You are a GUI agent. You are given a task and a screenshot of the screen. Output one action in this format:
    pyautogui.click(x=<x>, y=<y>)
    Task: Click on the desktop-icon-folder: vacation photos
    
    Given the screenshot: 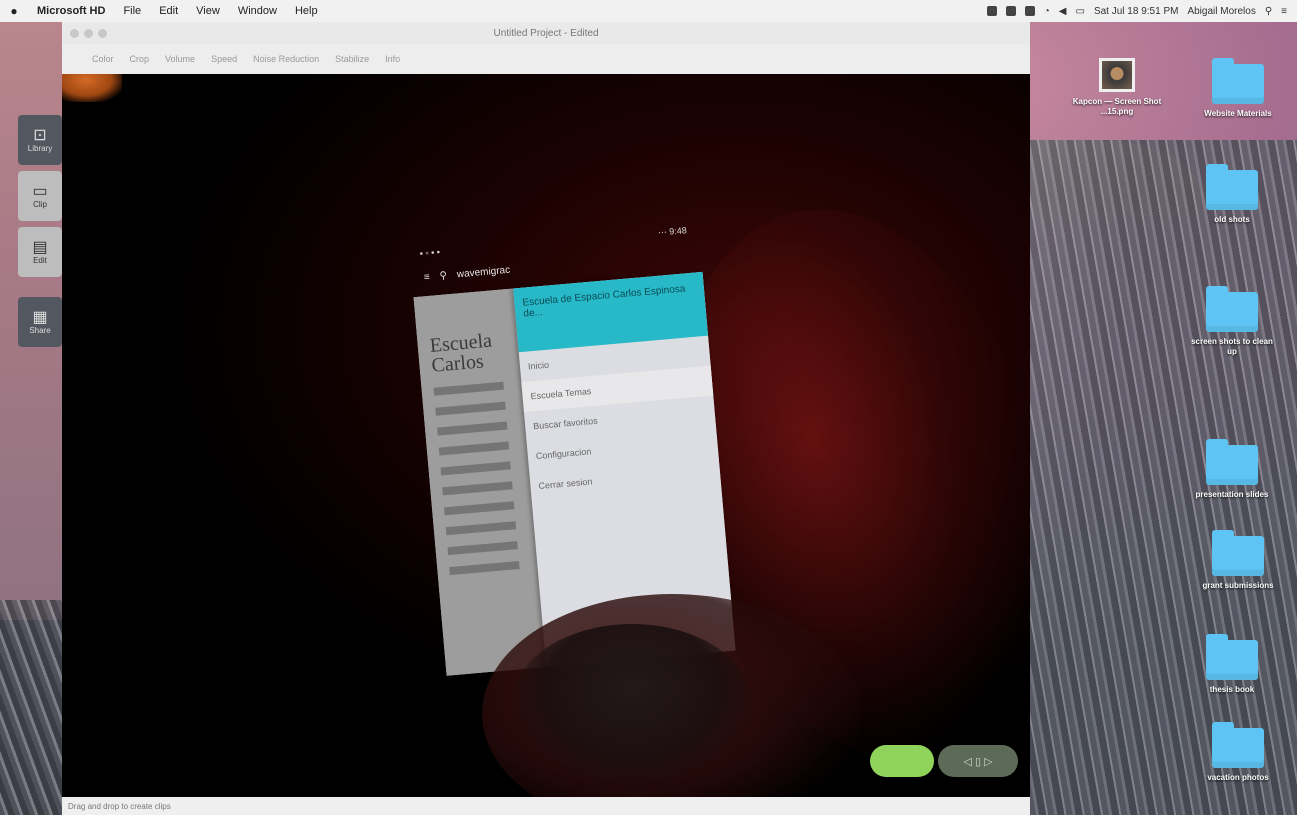 What is the action you would take?
    pyautogui.click(x=1238, y=752)
    